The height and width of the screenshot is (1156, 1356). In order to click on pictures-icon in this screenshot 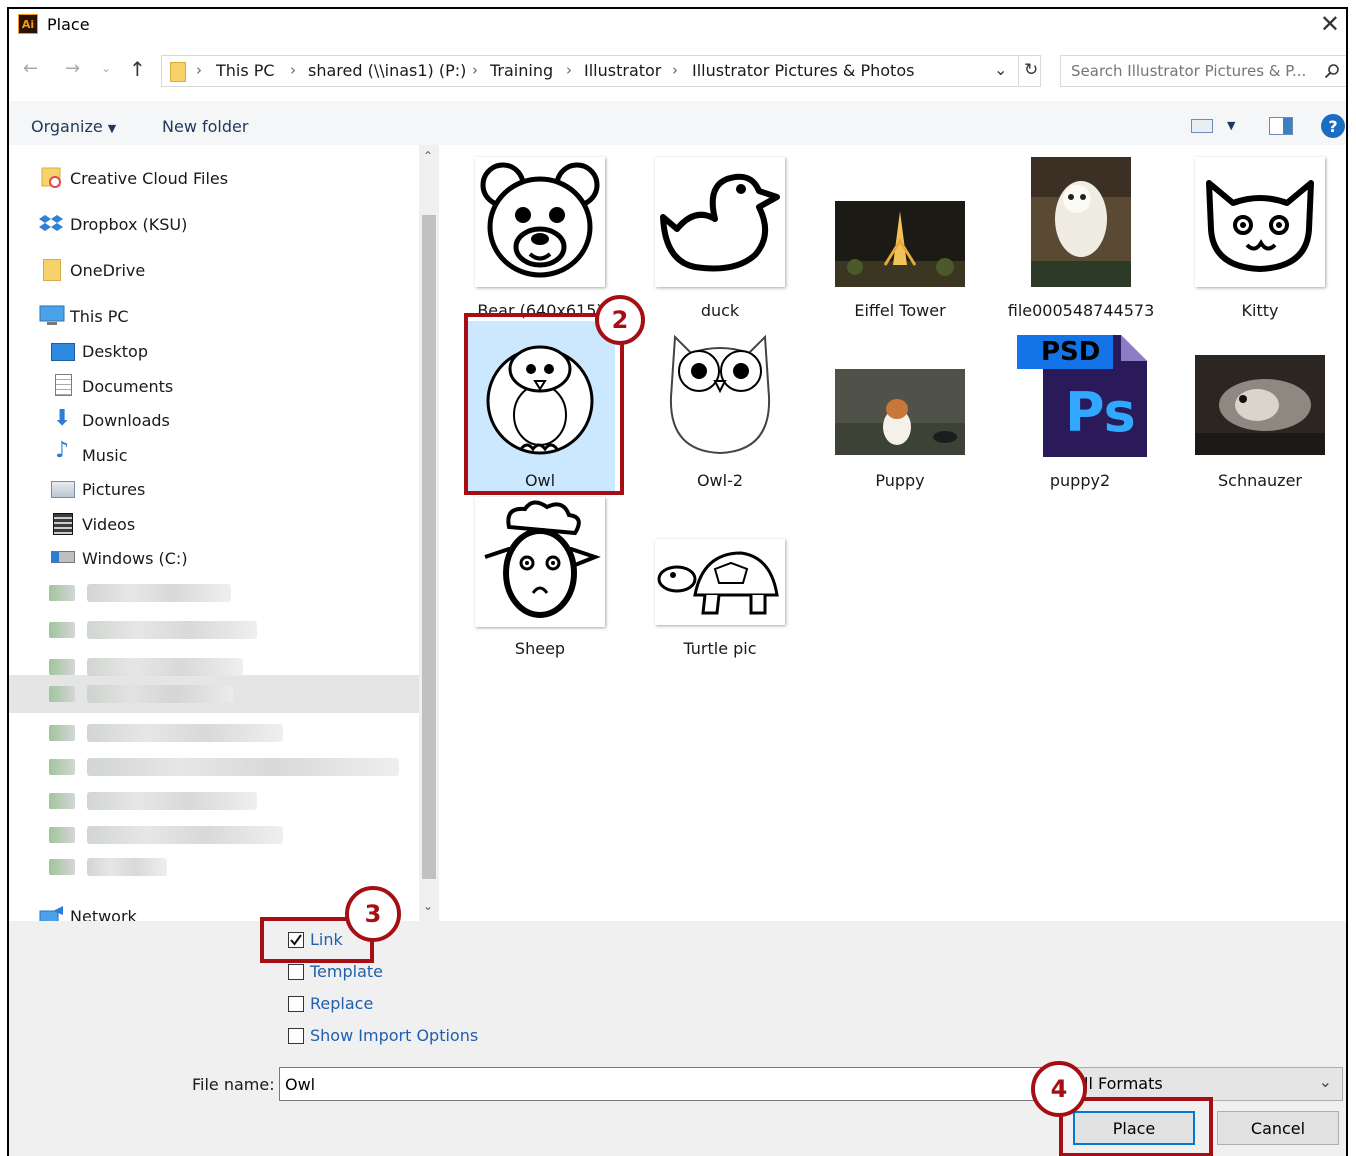, I will do `click(63, 489)`.